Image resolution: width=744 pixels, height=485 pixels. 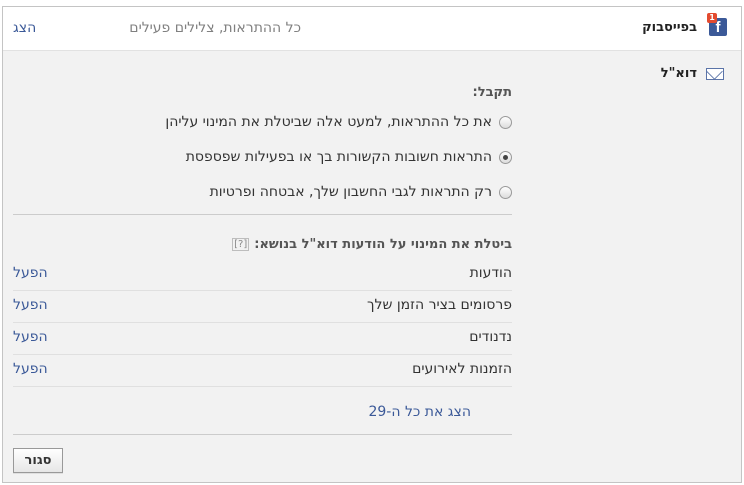 I want to click on unsubscribed-row: הזמנות לאירועים הפעל, so click(x=262, y=371).